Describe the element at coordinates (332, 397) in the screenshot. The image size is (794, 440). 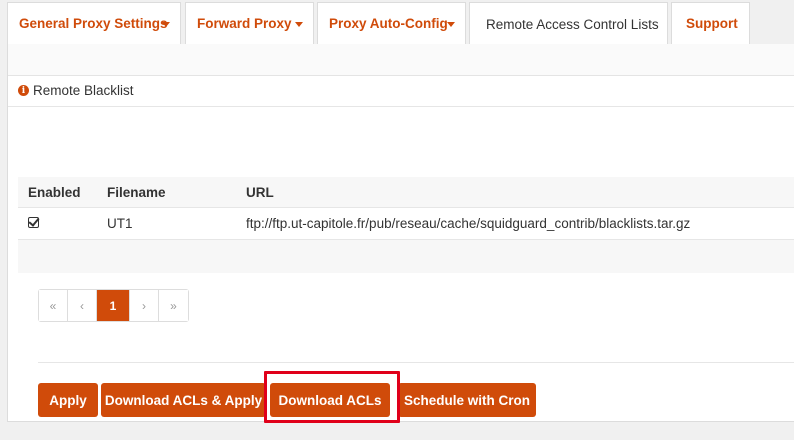
I see `highlight-box` at that location.